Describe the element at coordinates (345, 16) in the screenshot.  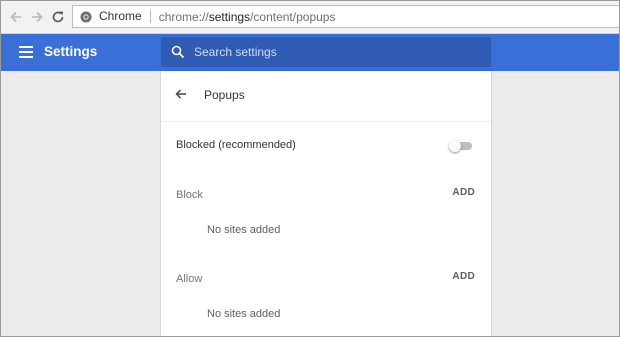
I see `address-bar: Chrome chrome://settings/content/popups` at that location.